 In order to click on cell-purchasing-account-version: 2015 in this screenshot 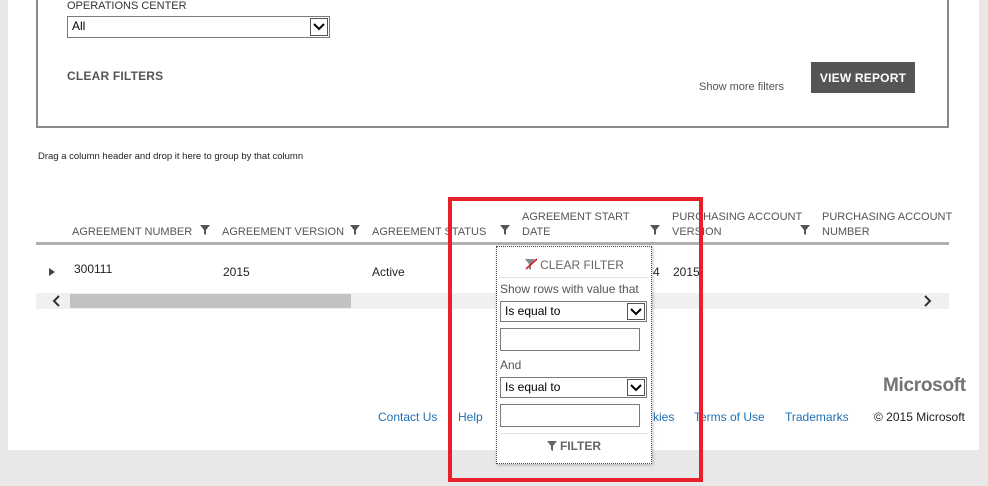, I will do `click(686, 272)`.